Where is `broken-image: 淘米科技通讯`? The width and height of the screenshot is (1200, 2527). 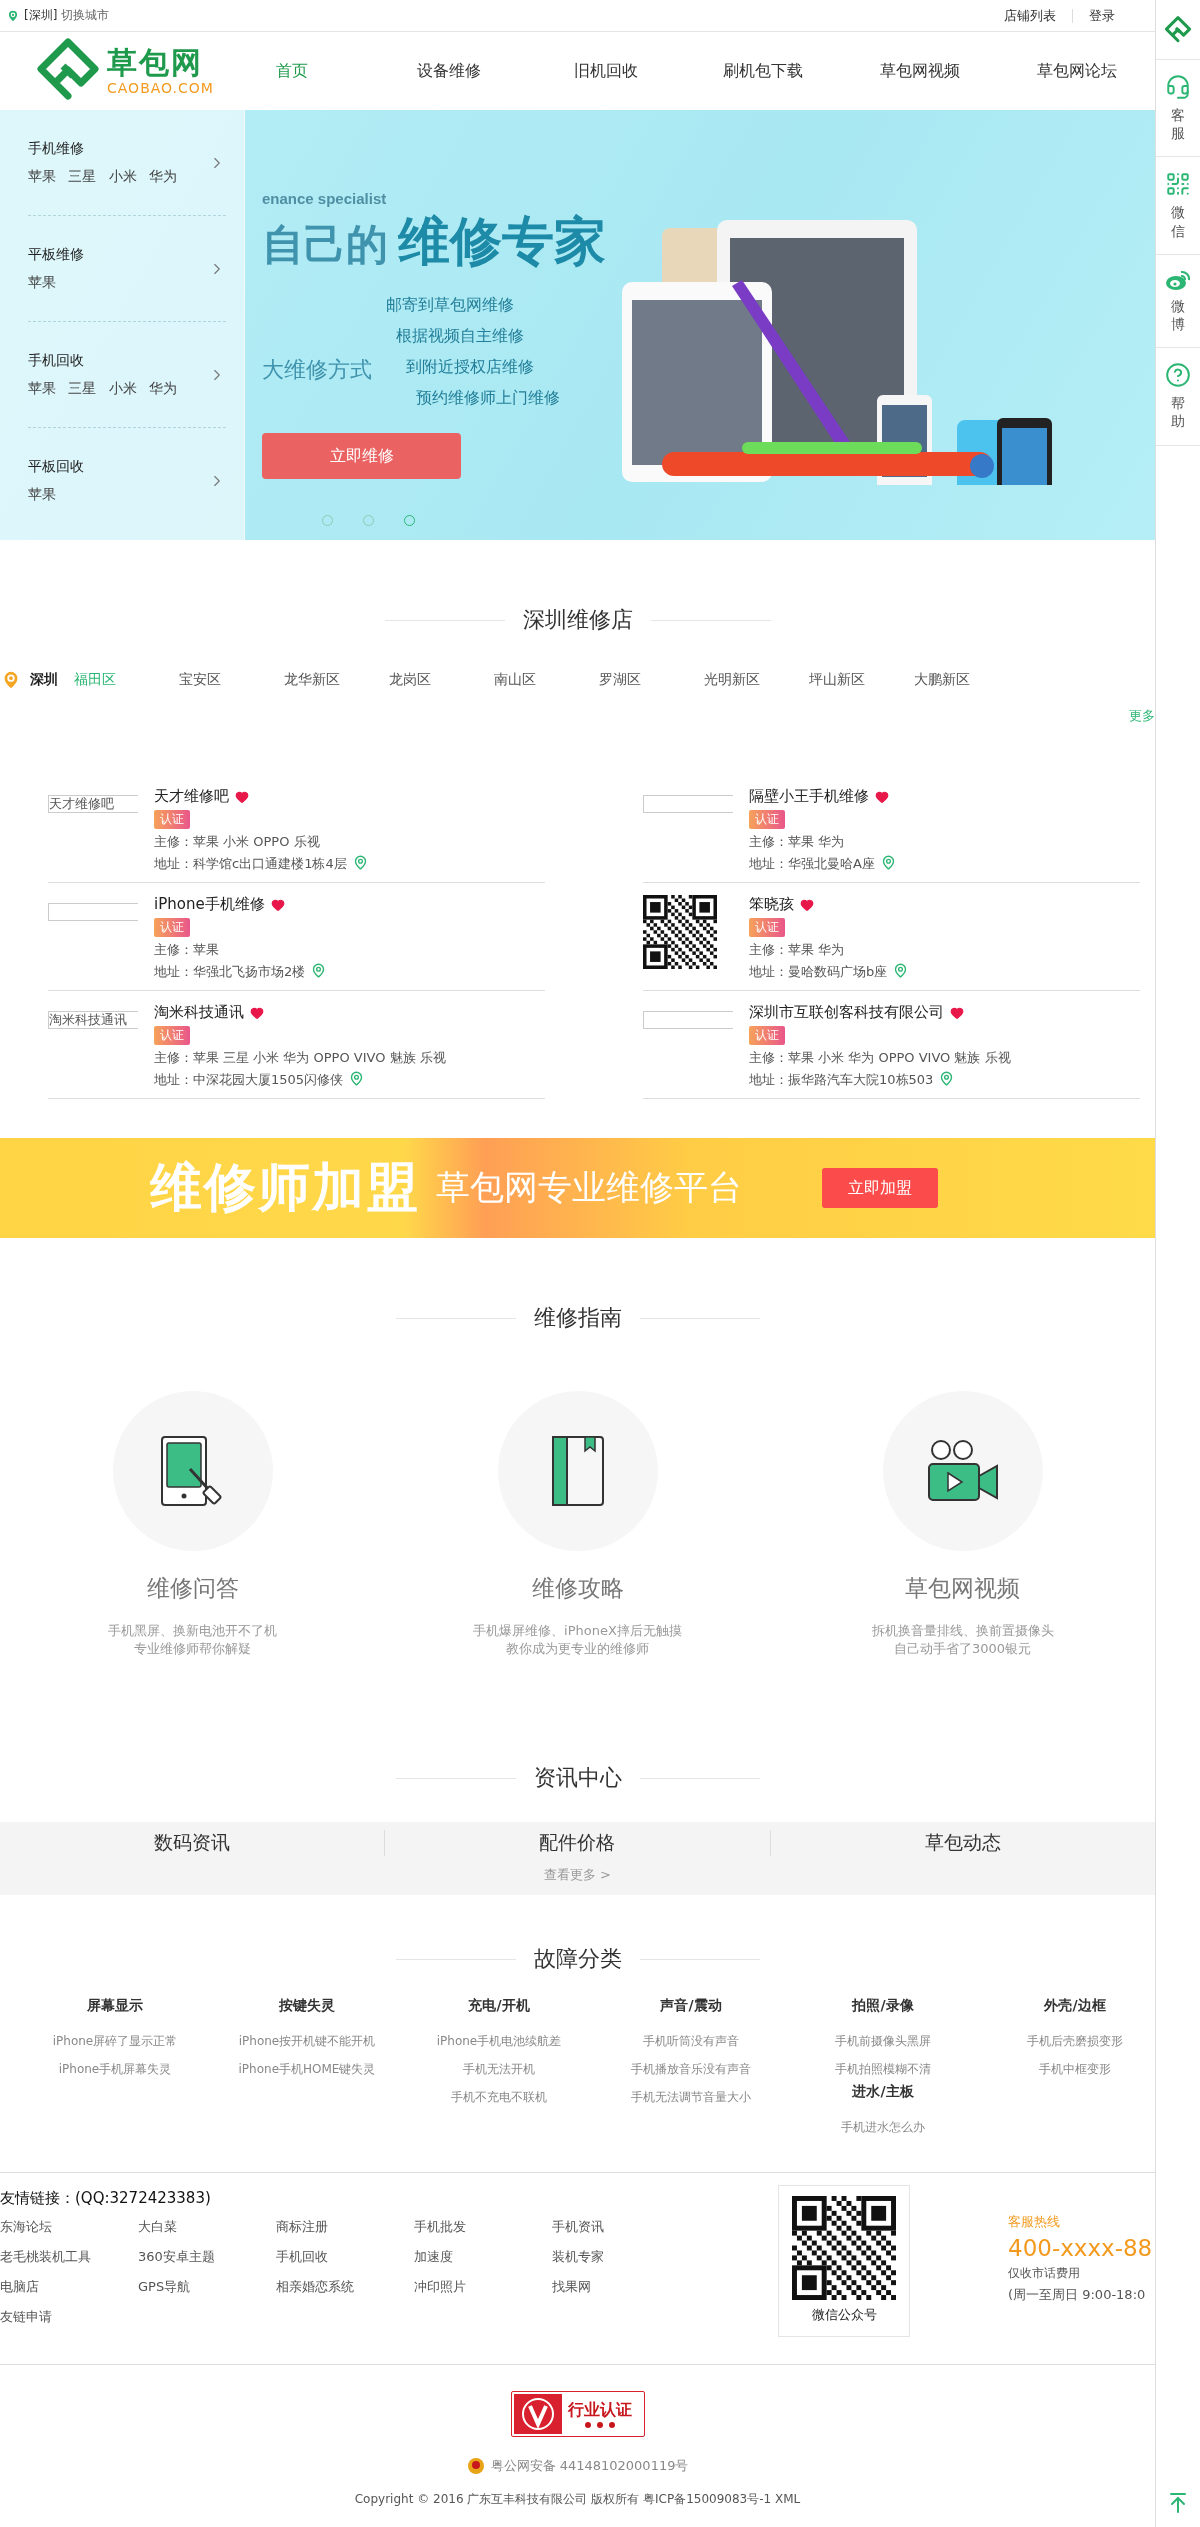 broken-image: 淘米科技通讯 is located at coordinates (93, 1020).